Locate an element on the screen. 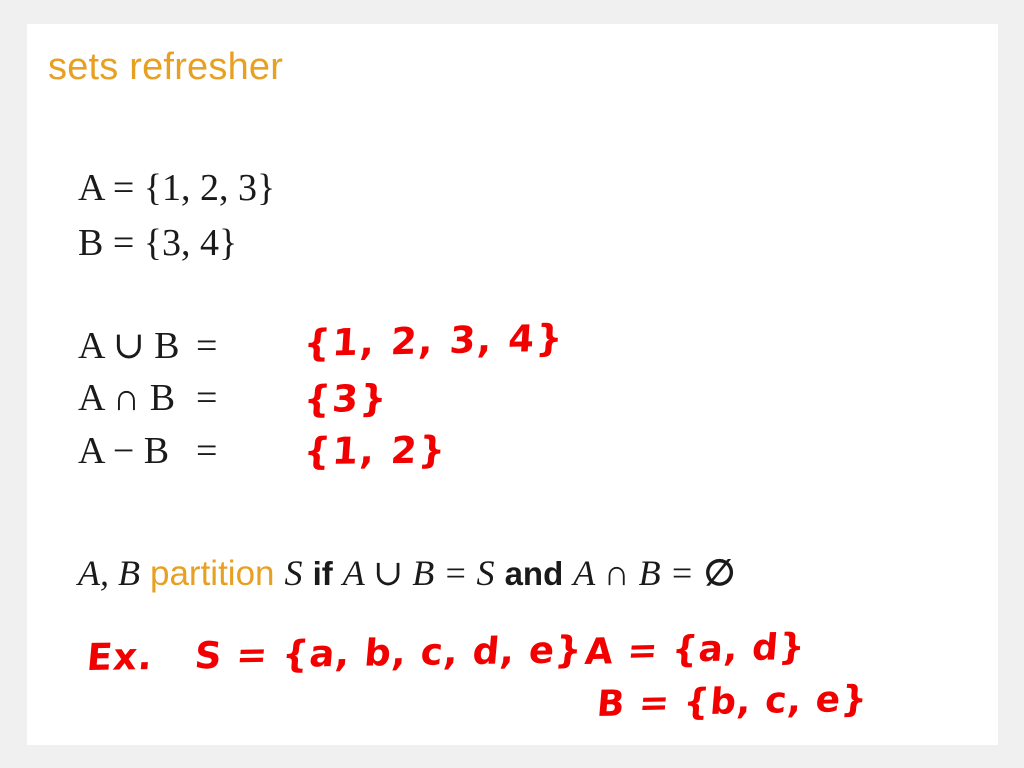  partition-keyword: partition is located at coordinates (212, 573).